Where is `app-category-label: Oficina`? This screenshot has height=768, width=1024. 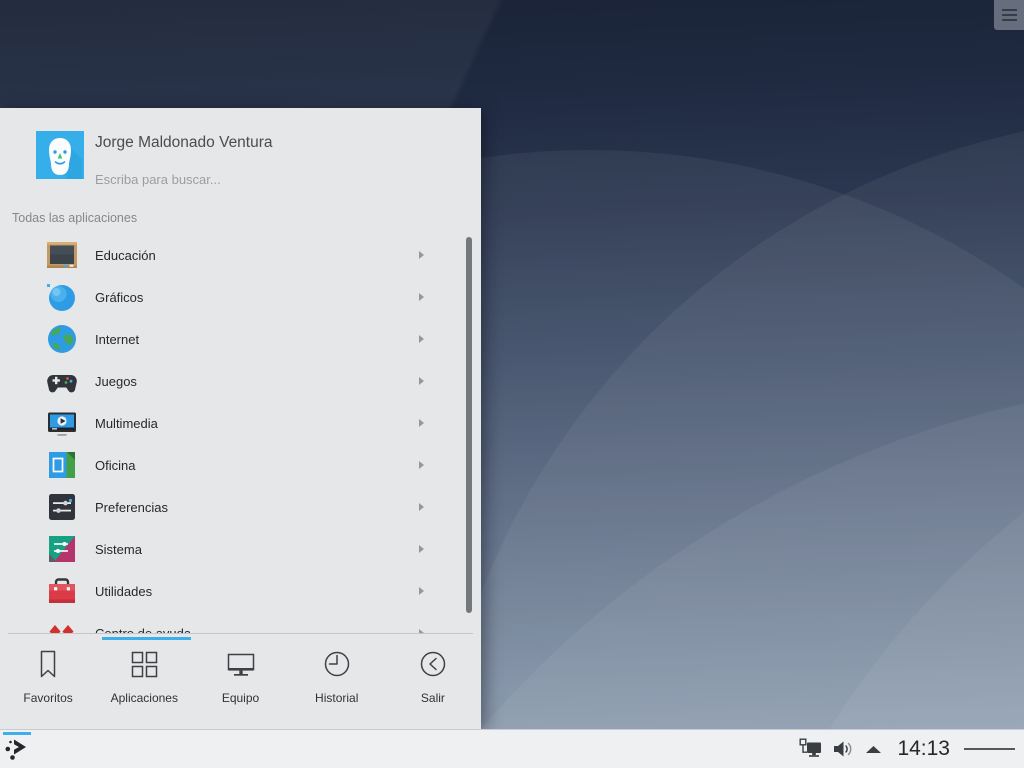 app-category-label: Oficina is located at coordinates (115, 465).